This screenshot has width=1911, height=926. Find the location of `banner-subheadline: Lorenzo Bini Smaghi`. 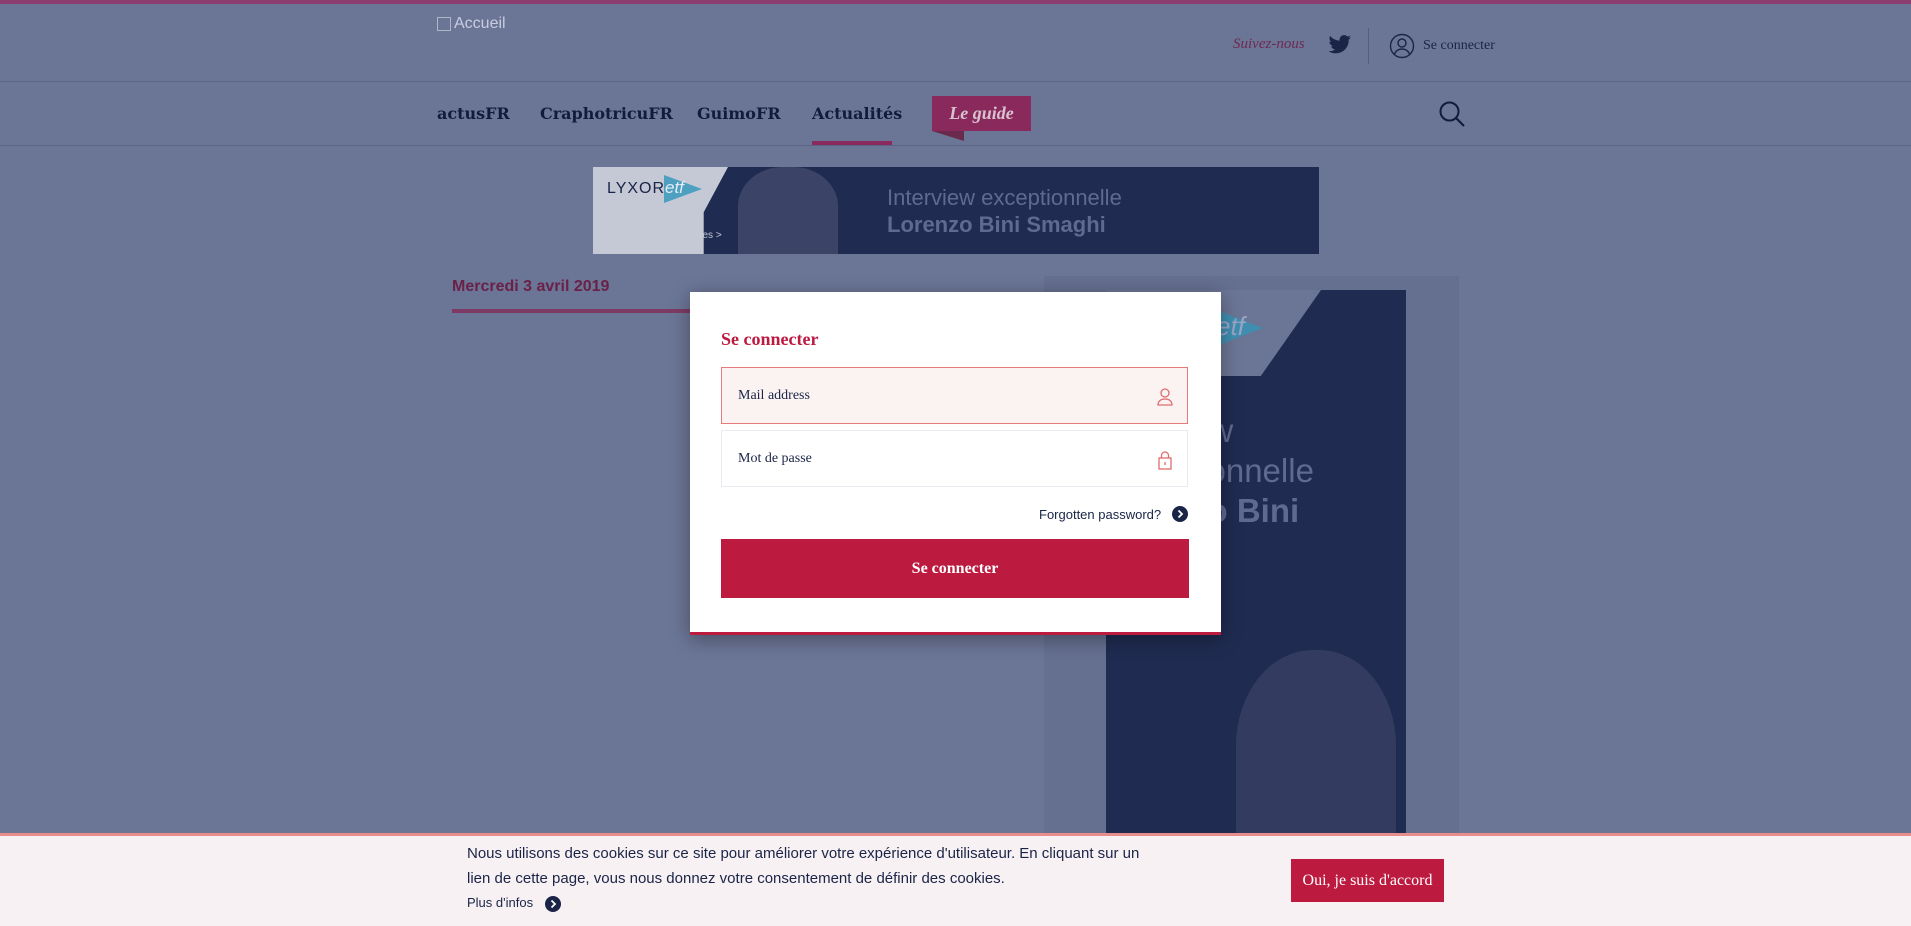

banner-subheadline: Lorenzo Bini Smaghi is located at coordinates (996, 224).